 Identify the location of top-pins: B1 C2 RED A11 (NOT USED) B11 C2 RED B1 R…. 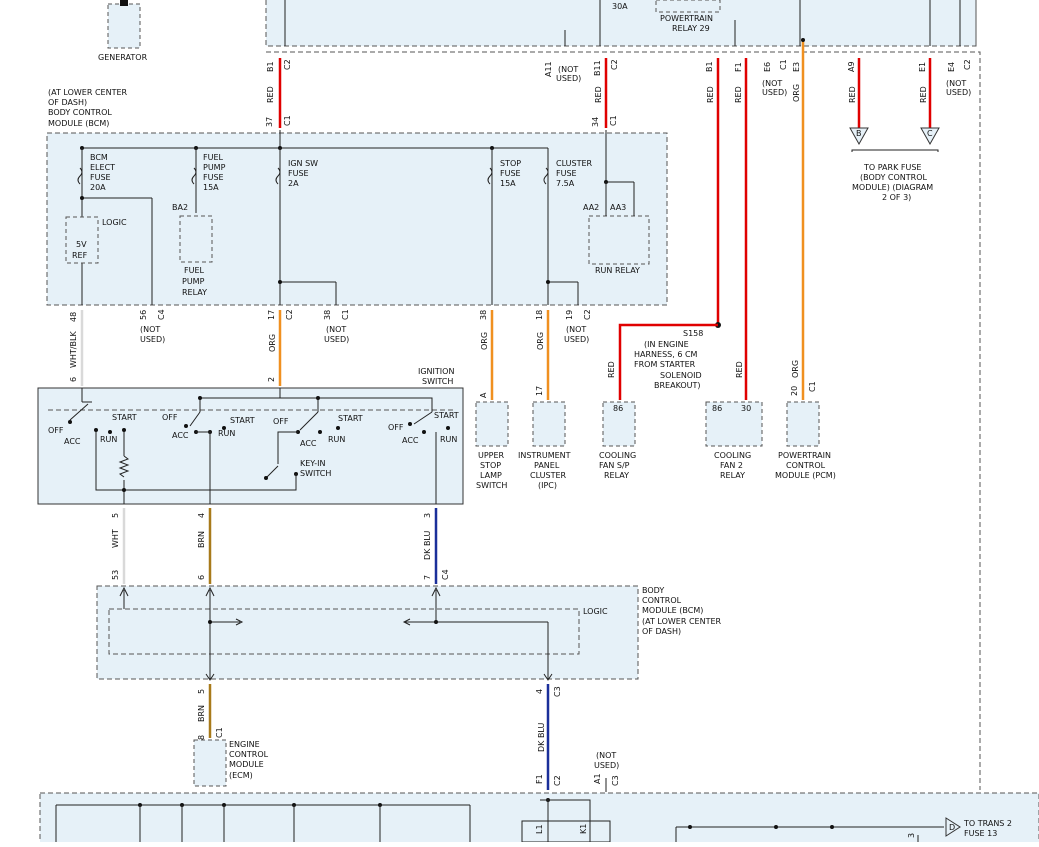
(619, 81).